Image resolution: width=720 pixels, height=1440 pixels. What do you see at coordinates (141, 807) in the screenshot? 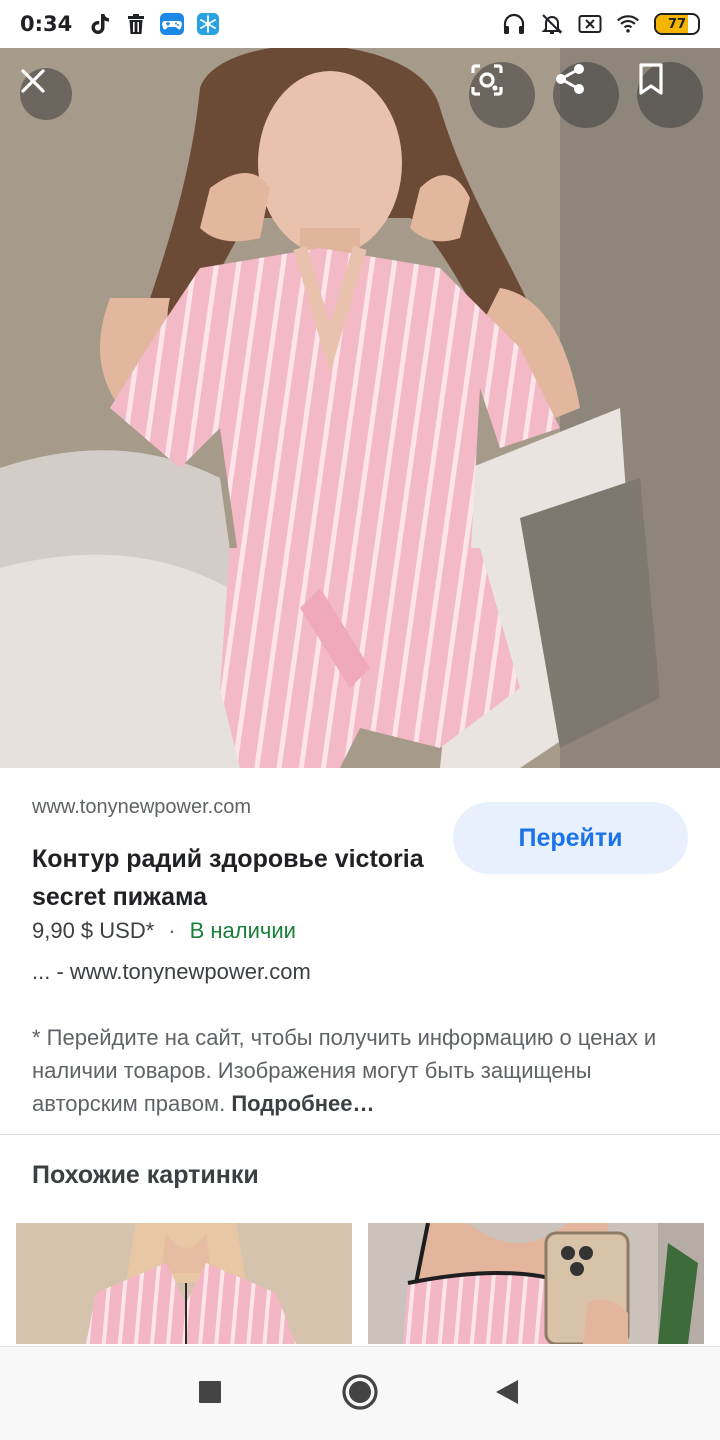
I see `source-url: www.tonynewpower.com` at bounding box center [141, 807].